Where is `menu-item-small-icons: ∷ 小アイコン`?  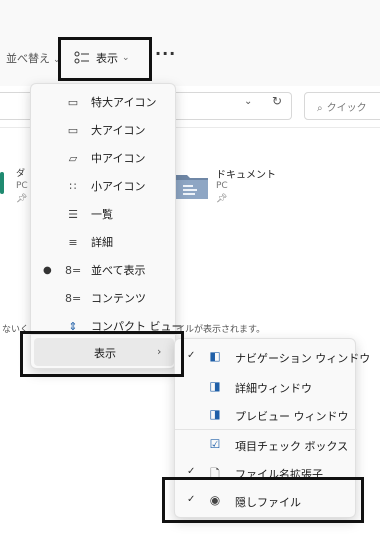 menu-item-small-icons: ∷ 小アイコン is located at coordinates (104, 186).